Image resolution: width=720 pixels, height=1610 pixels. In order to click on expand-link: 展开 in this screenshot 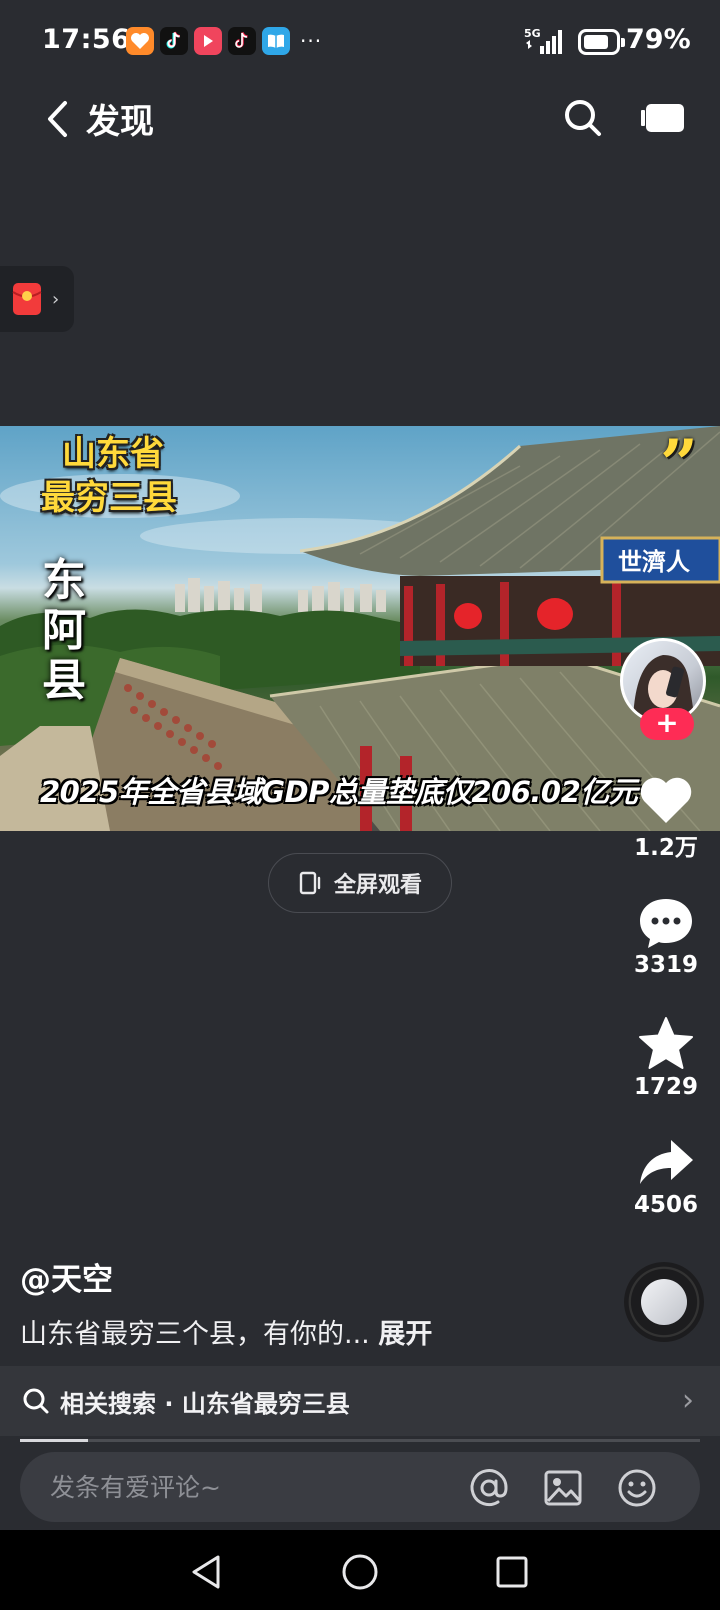, I will do `click(405, 1334)`.